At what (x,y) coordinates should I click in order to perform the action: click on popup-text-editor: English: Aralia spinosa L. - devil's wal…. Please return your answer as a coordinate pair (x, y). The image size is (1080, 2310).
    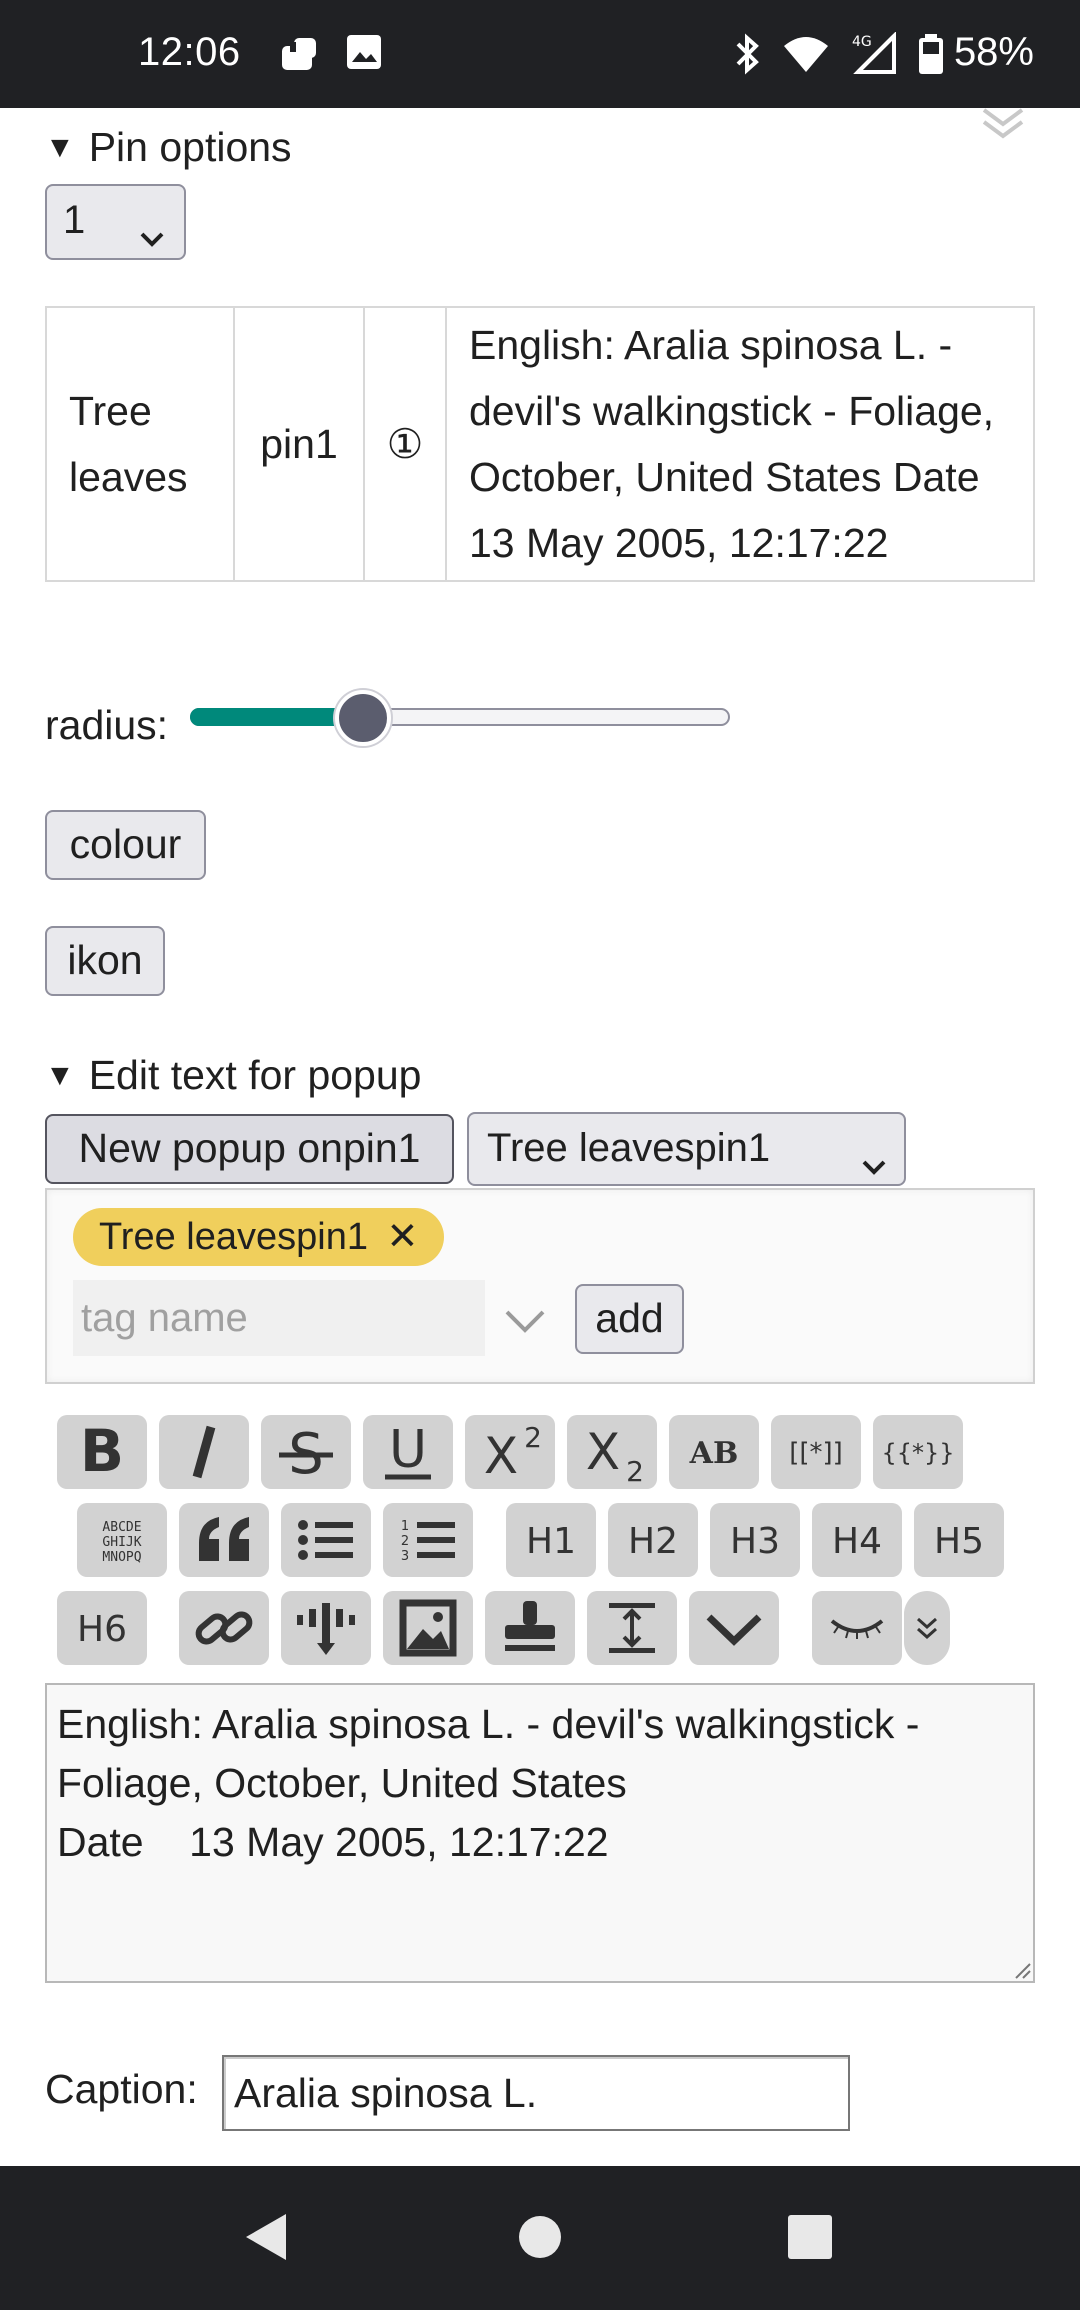
    Looking at the image, I should click on (540, 1833).